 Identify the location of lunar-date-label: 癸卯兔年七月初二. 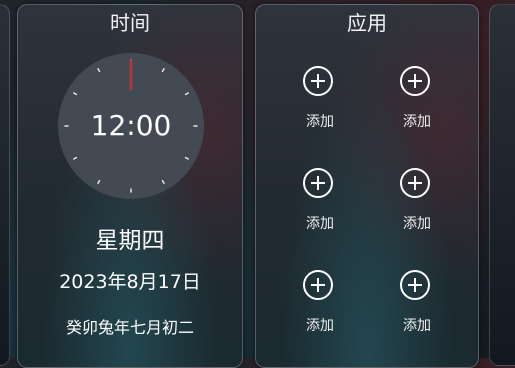
(129, 327).